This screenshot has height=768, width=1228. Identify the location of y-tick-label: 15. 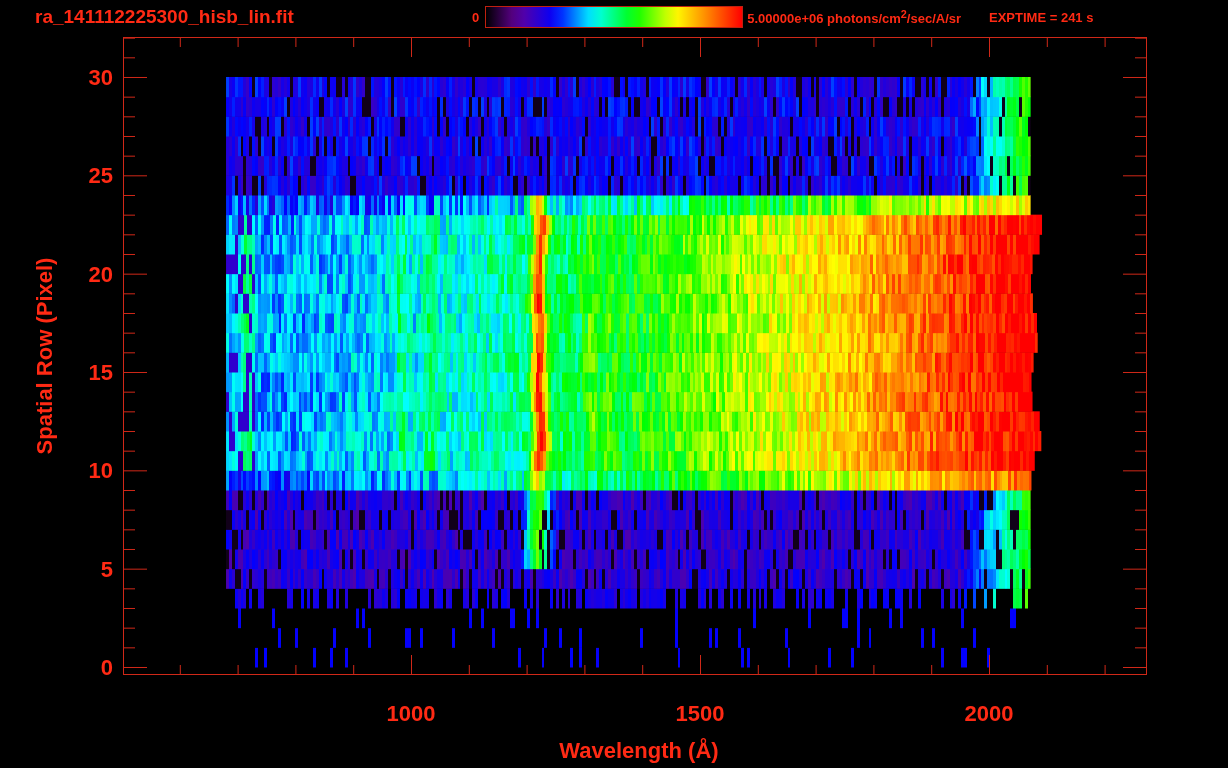
(100, 372).